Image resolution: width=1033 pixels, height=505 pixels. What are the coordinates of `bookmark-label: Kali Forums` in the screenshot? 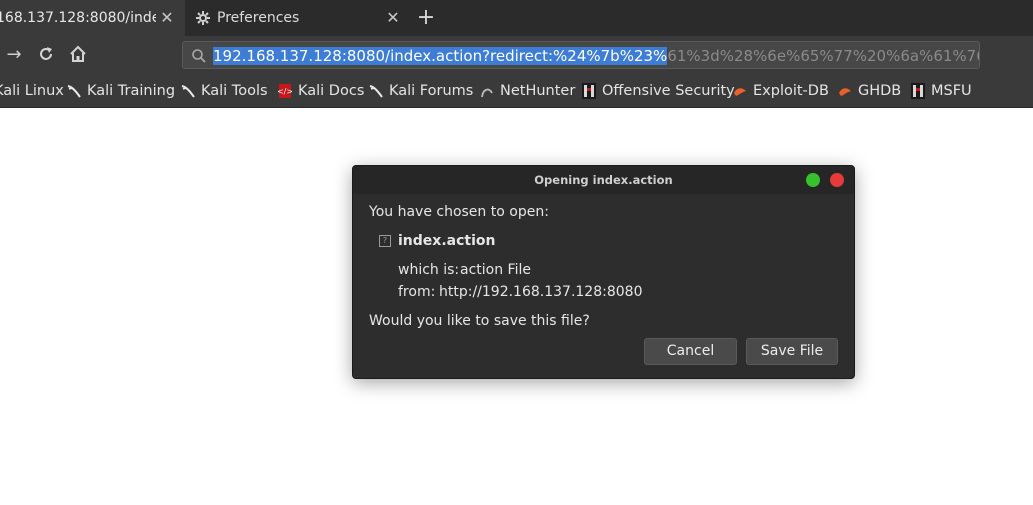 It's located at (431, 91).